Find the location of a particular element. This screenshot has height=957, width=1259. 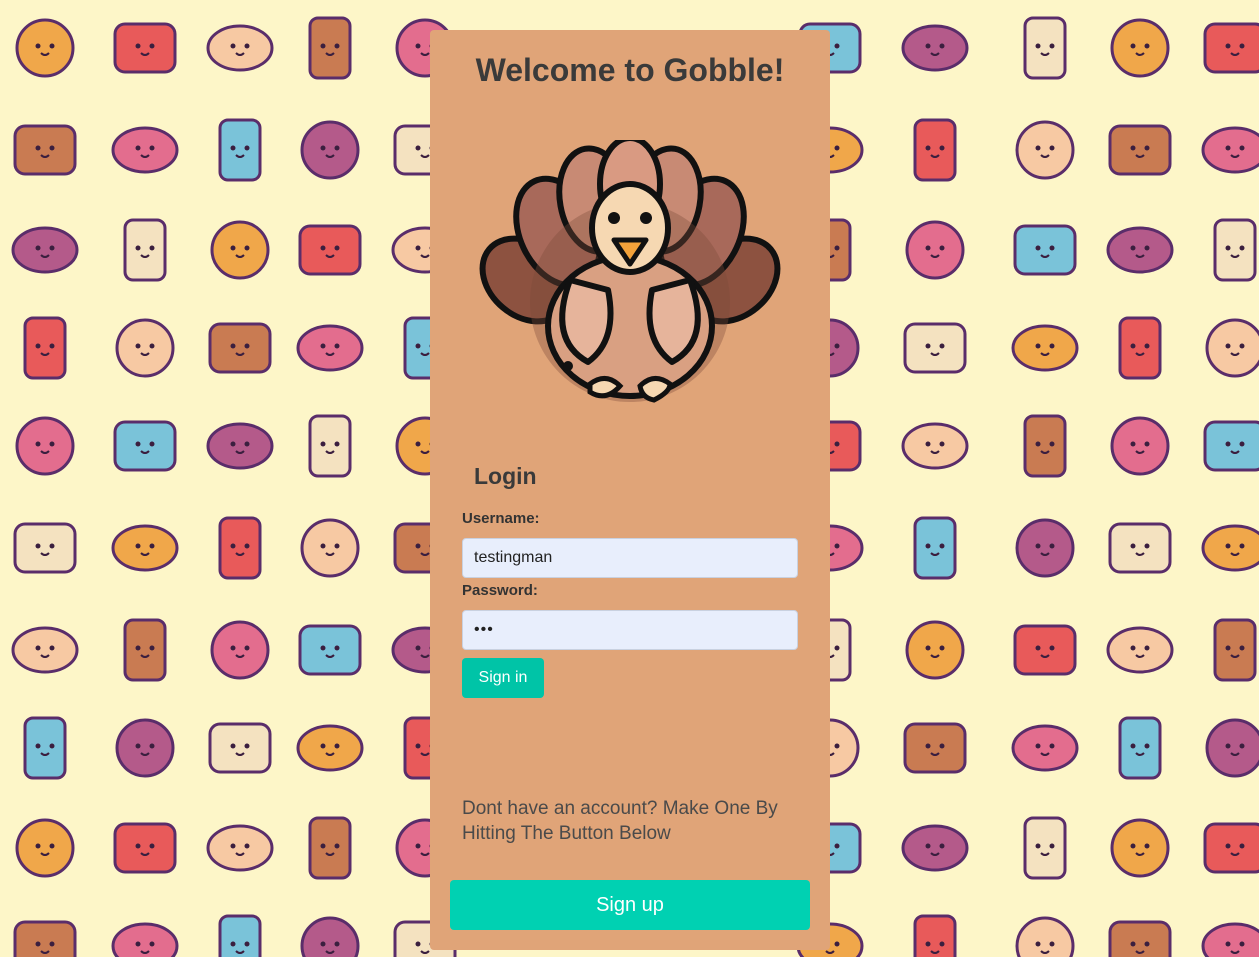

username-input is located at coordinates (630, 558).